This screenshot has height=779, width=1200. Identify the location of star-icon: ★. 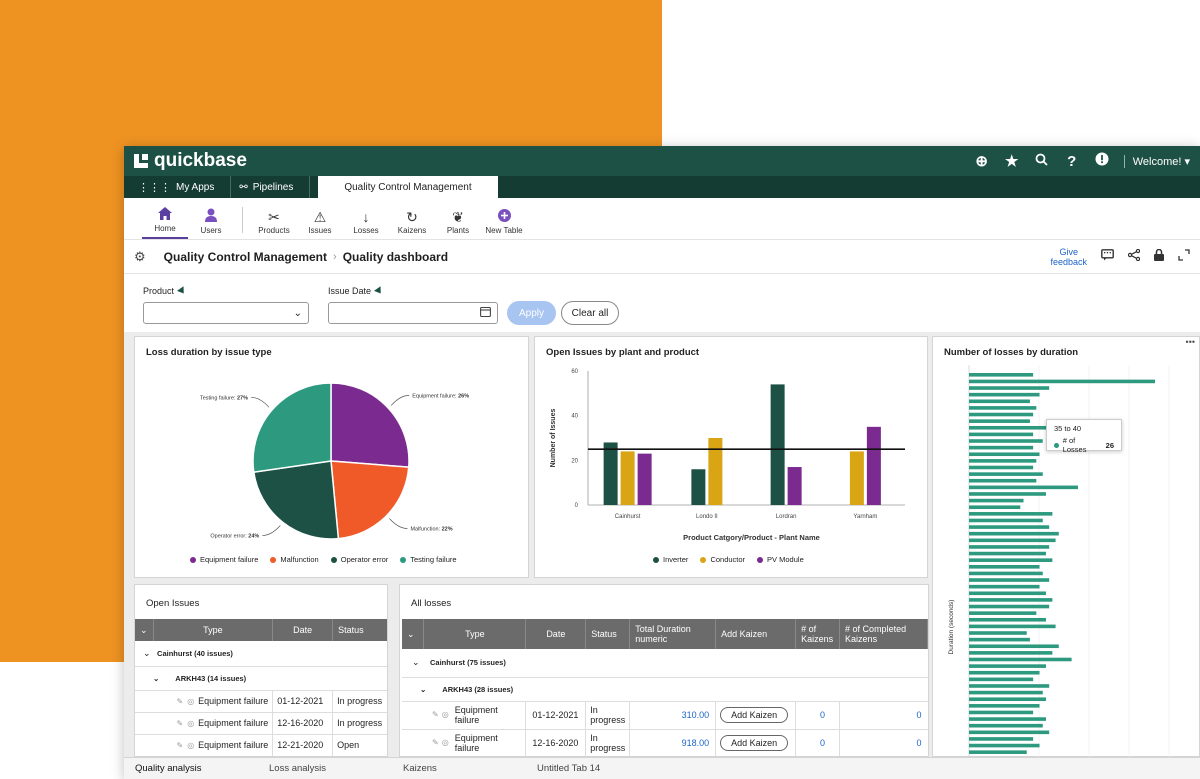
(1012, 161).